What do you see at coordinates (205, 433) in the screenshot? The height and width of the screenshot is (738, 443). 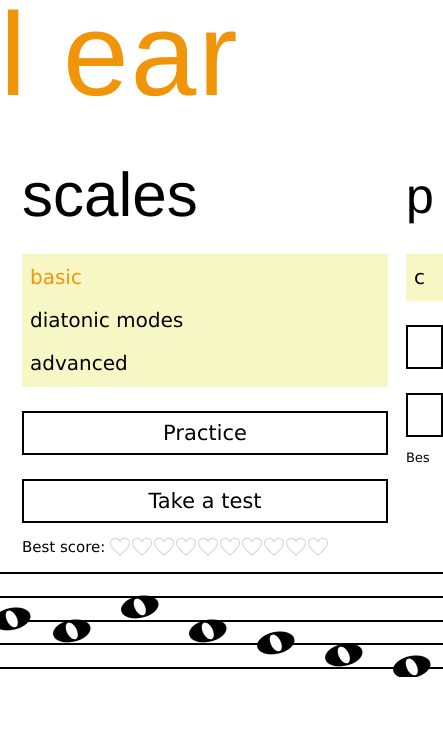 I see `action-button: Practice` at bounding box center [205, 433].